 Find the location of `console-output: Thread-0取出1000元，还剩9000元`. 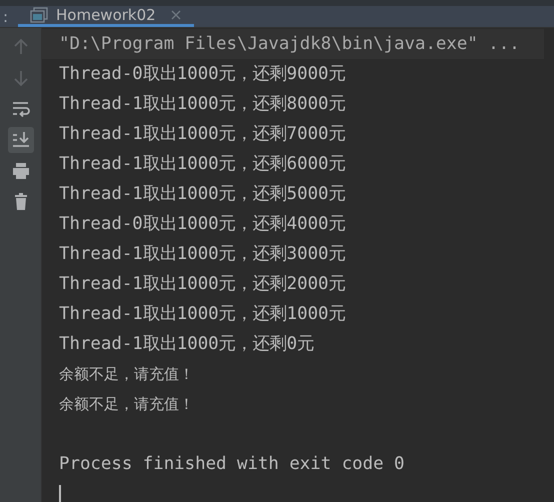

console-output: Thread-0取出1000元，还剩9000元 is located at coordinates (202, 74).